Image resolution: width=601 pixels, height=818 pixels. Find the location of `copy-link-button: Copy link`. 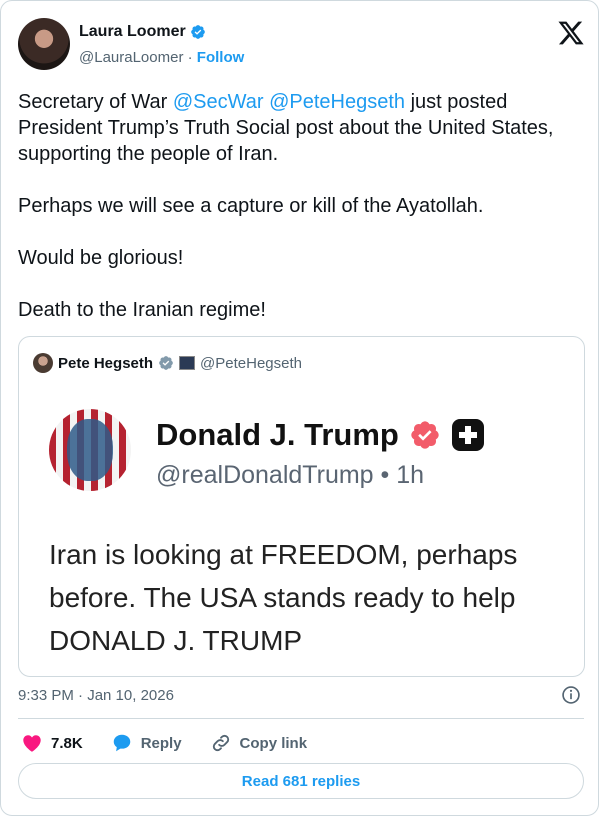

copy-link-button: Copy link is located at coordinates (259, 743).